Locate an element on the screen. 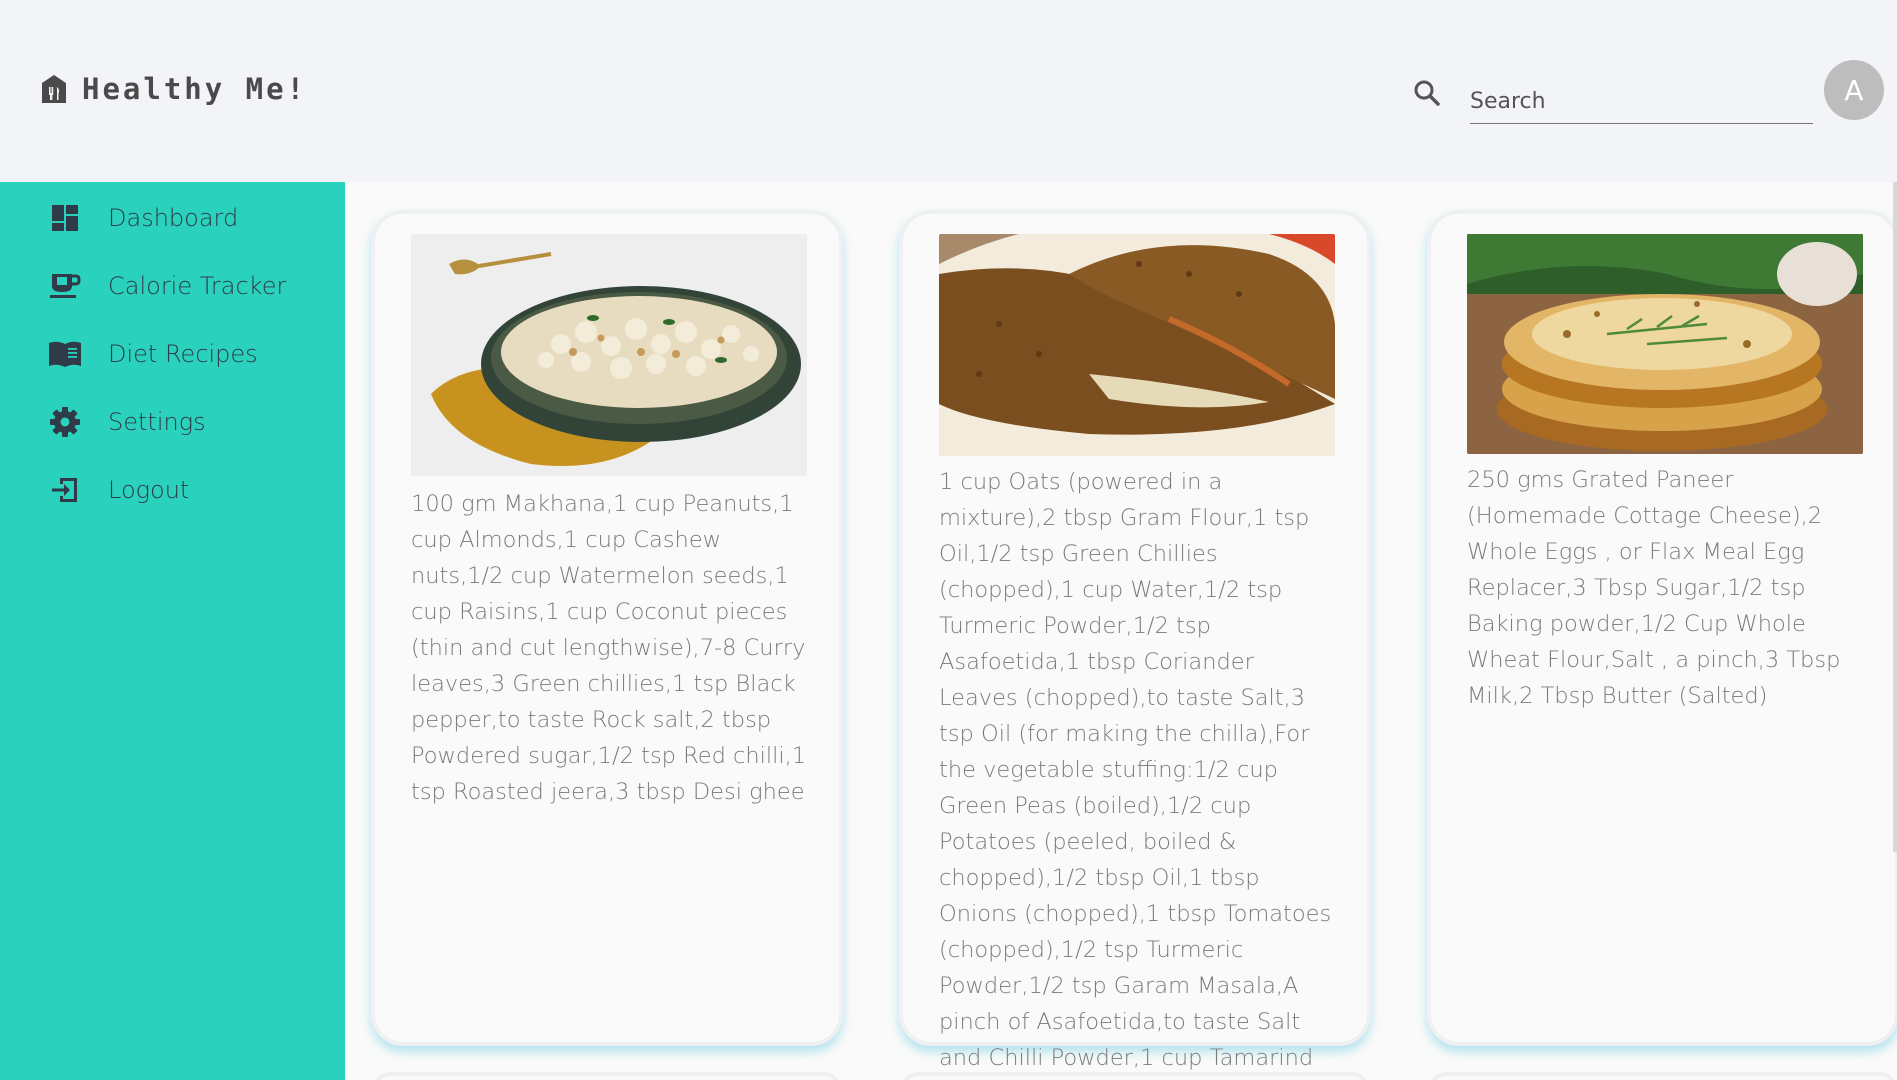 Image resolution: width=1897 pixels, height=1080 pixels. sidebar-item-dashboard: Dashboard is located at coordinates (143, 218).